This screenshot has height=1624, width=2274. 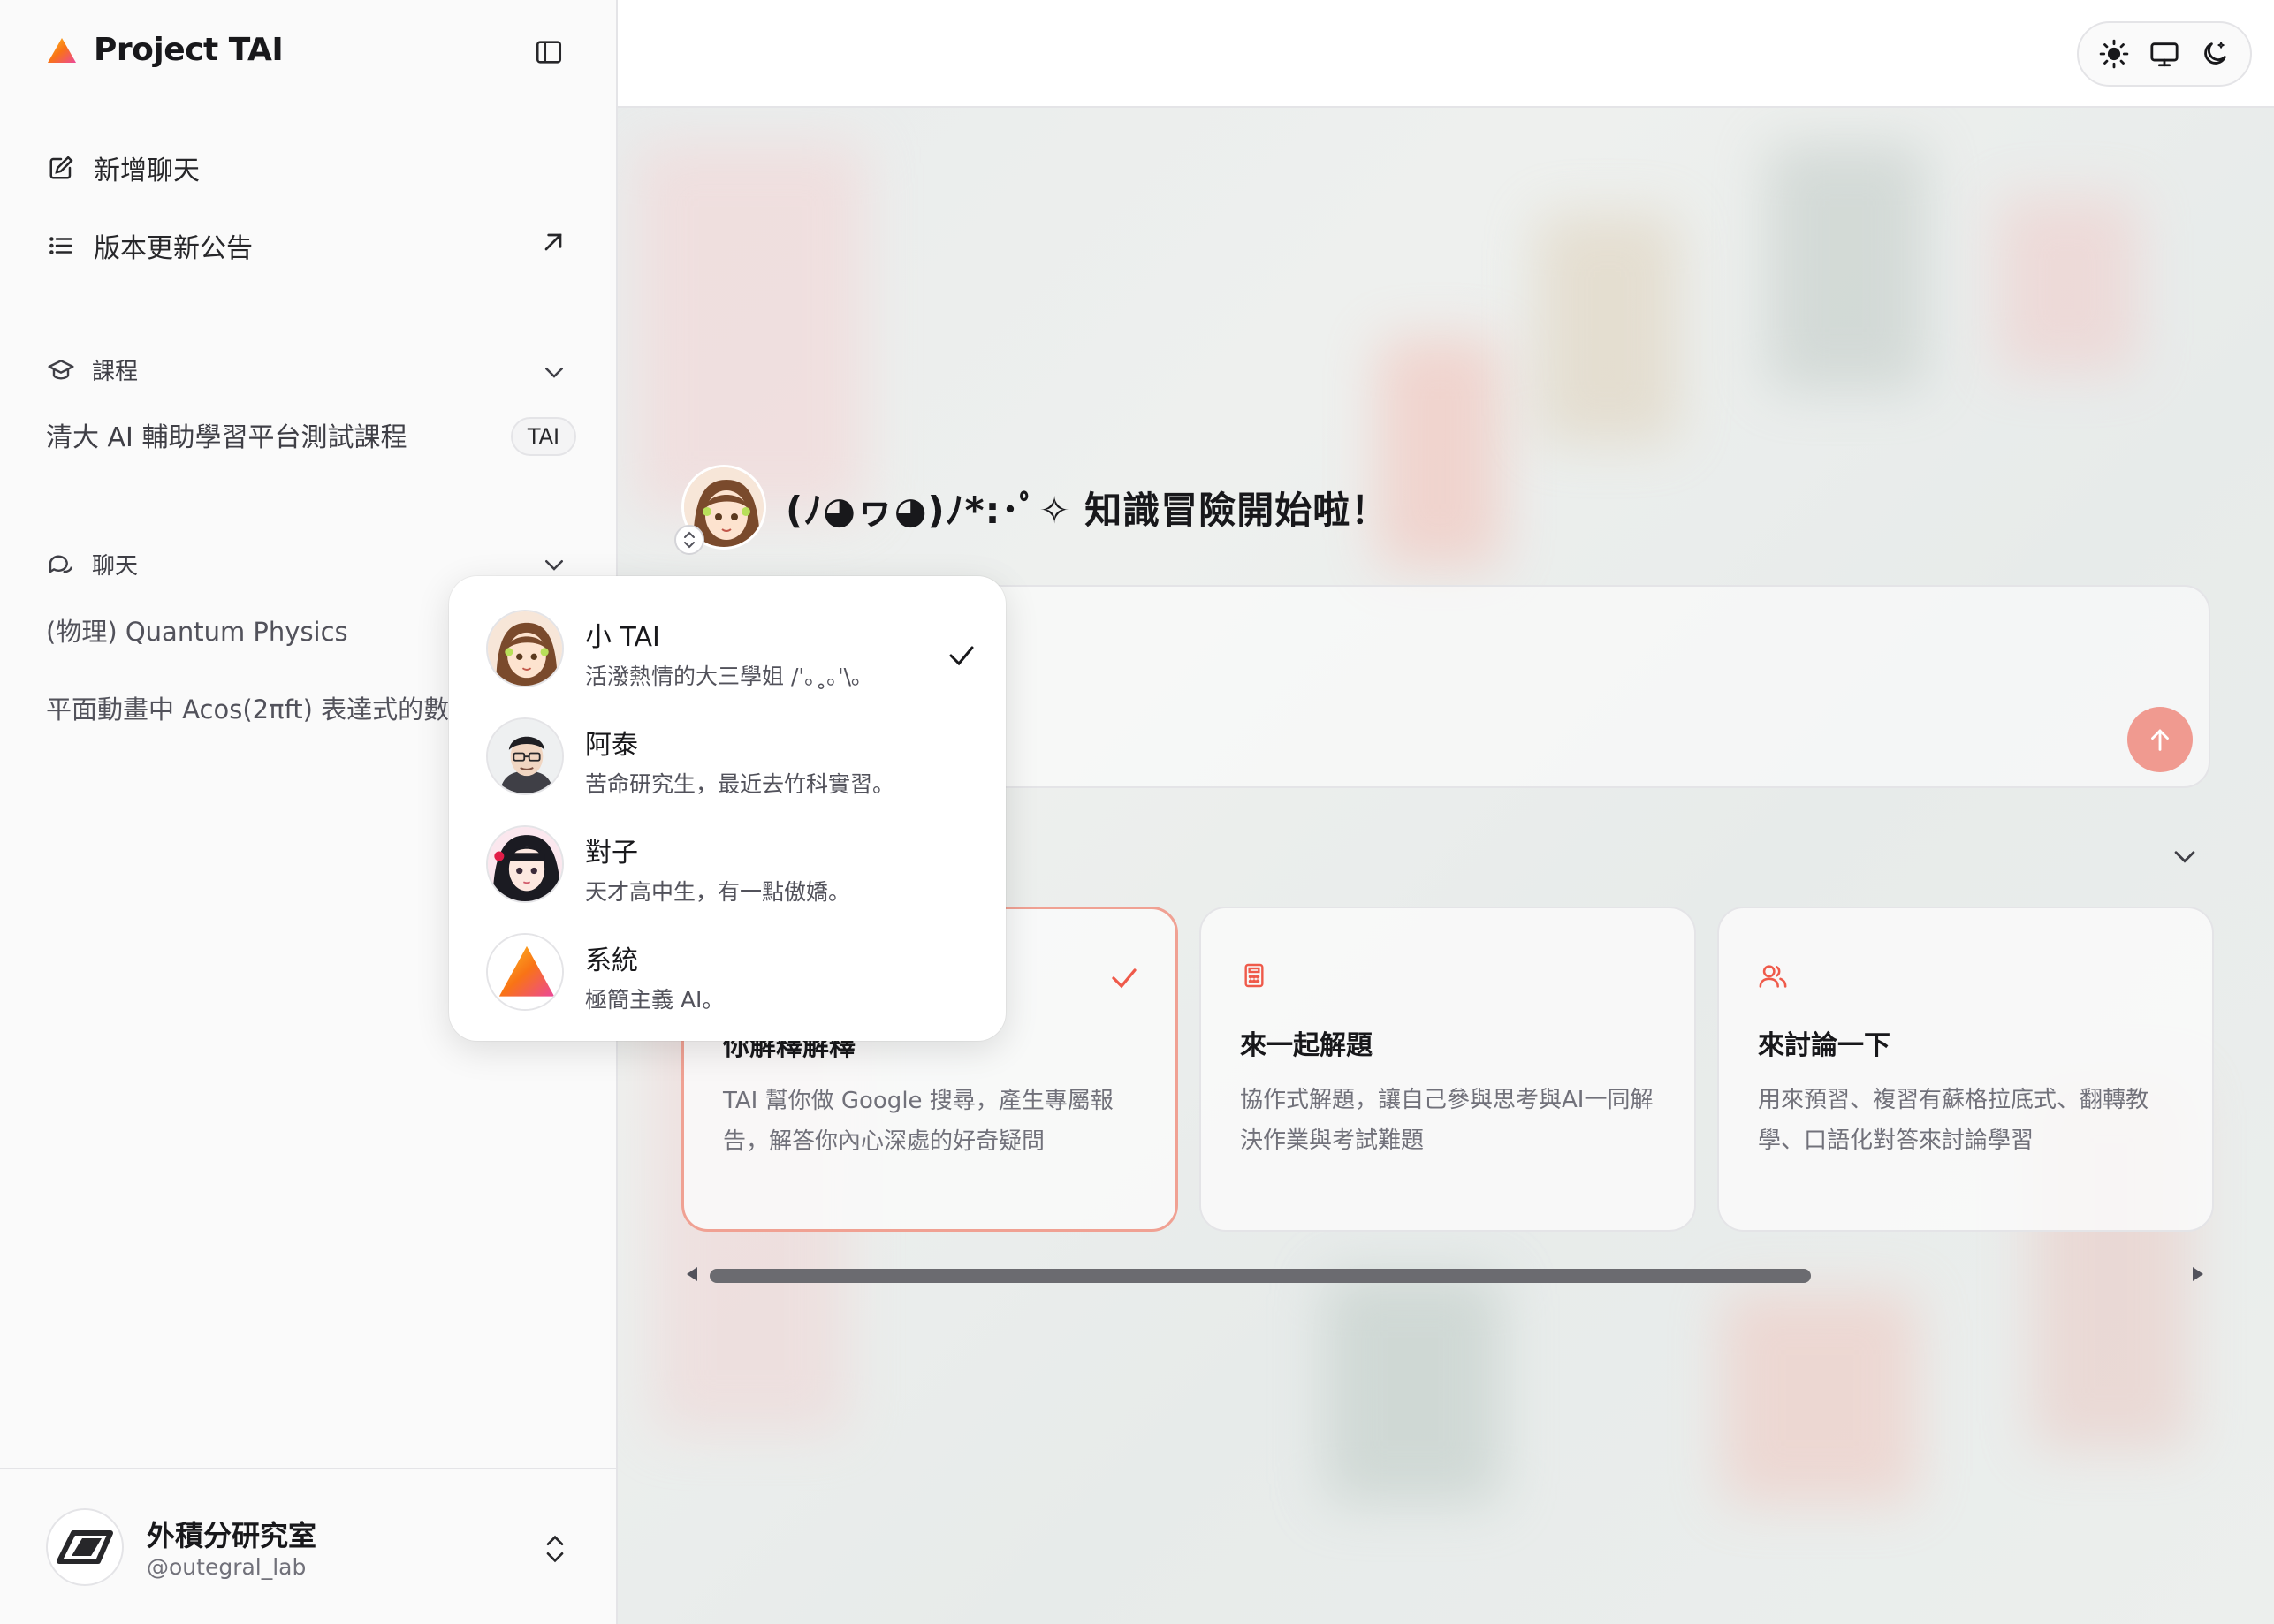 What do you see at coordinates (655, 1000) in the screenshot?
I see `persona-description: 極簡主義 AI。` at bounding box center [655, 1000].